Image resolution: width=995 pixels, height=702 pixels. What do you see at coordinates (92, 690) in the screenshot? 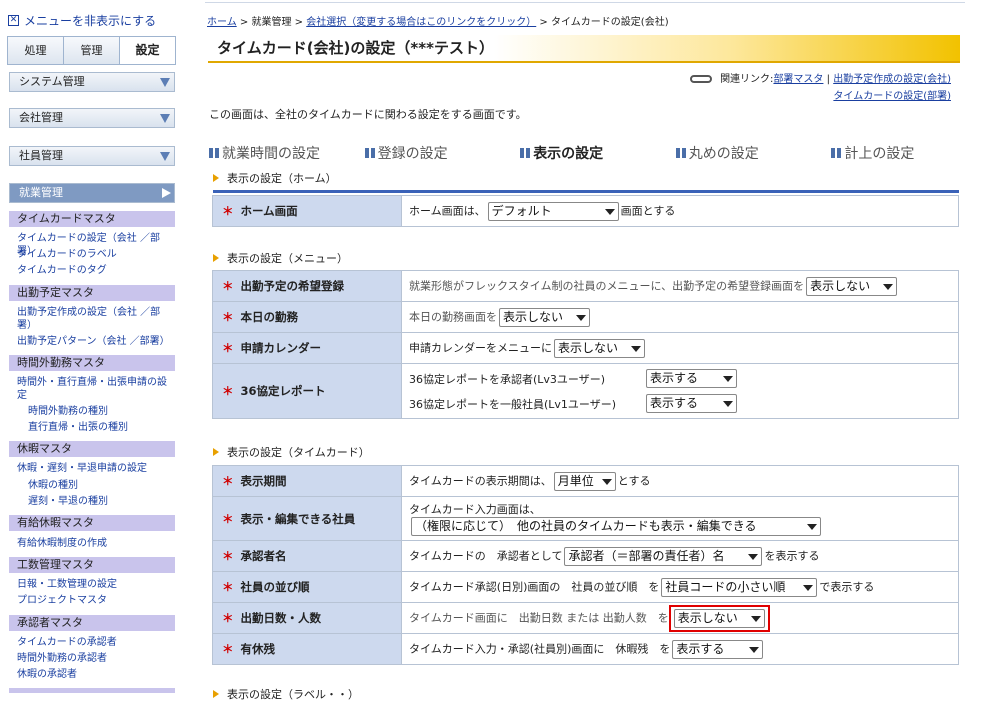
I see `group-title-partial` at bounding box center [92, 690].